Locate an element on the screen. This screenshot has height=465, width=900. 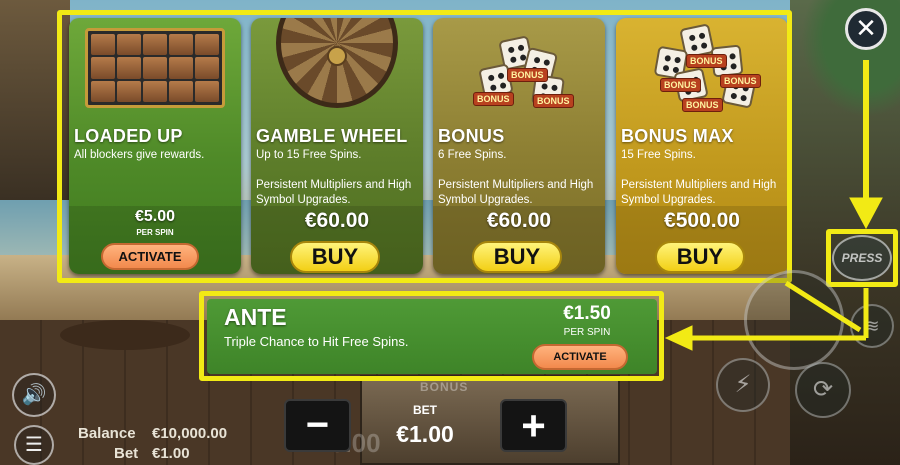
turbo-icon: ⚡ is located at coordinates (743, 385).